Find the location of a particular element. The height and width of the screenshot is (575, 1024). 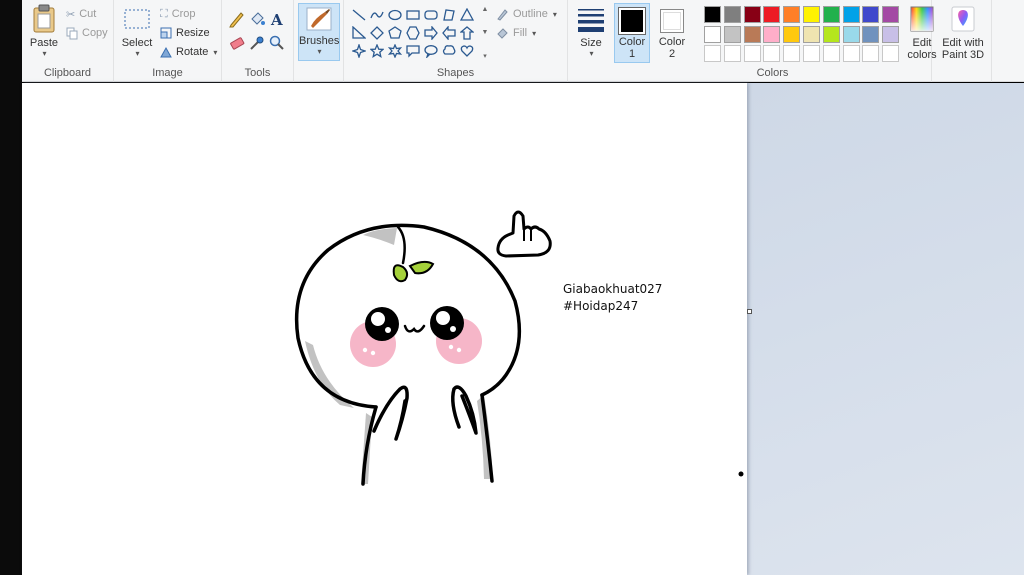

shapes-scrollbar: ▲ ▼ ▾ is located at coordinates (485, 33).